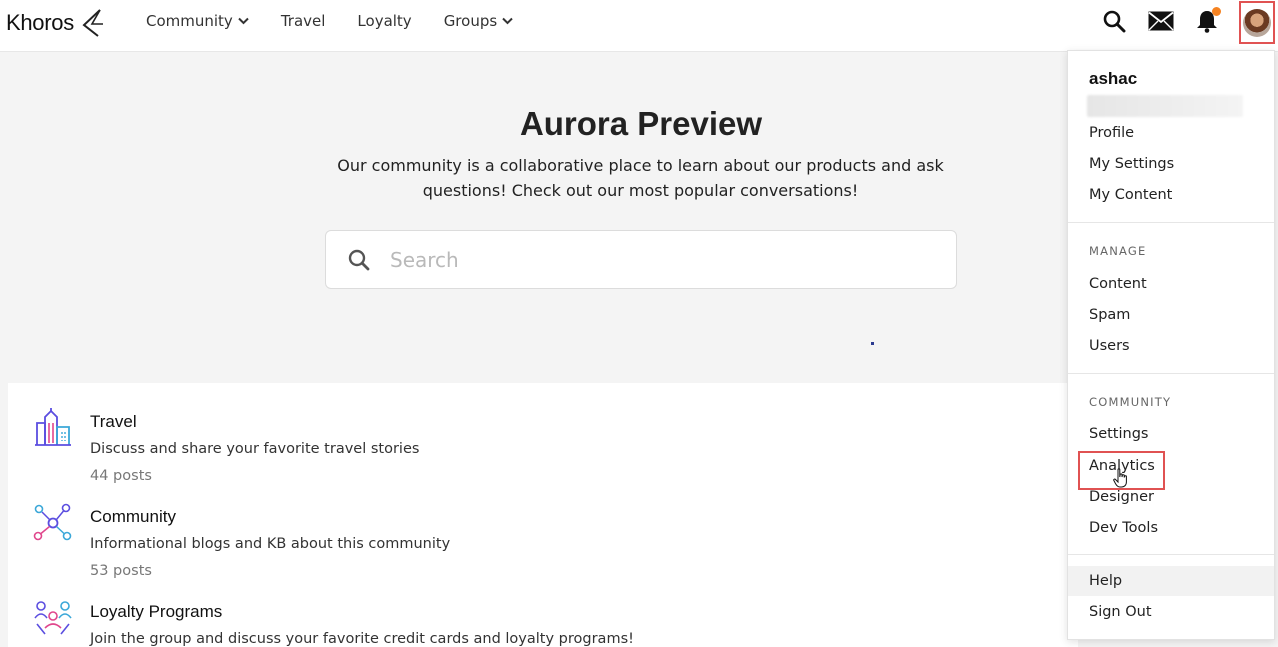 The width and height of the screenshot is (1278, 647). I want to click on people-group-icon, so click(53, 618).